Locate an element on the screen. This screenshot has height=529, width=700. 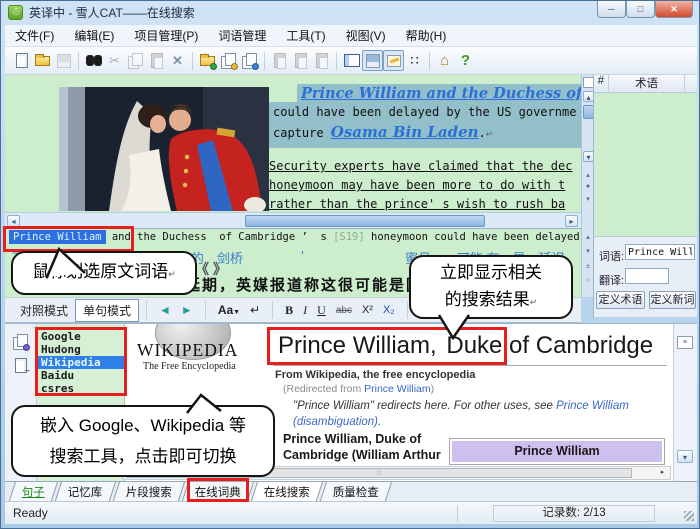
delete-icon: ✕ is located at coordinates (177, 60).